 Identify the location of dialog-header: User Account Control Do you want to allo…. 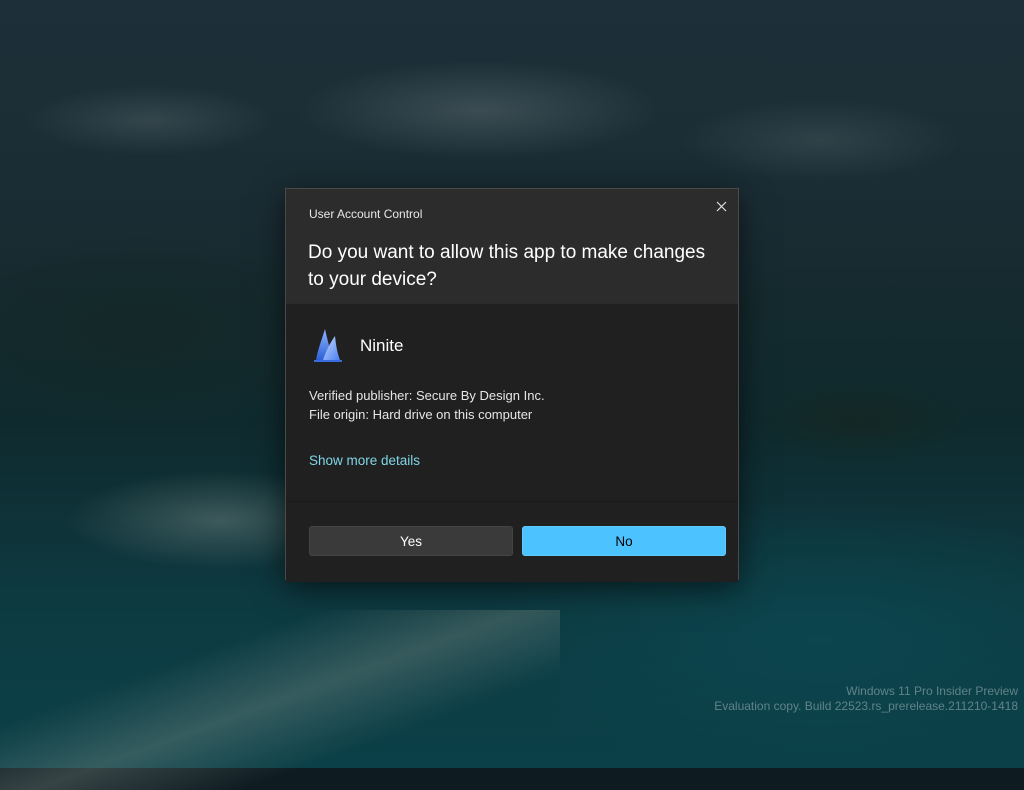
(512, 246).